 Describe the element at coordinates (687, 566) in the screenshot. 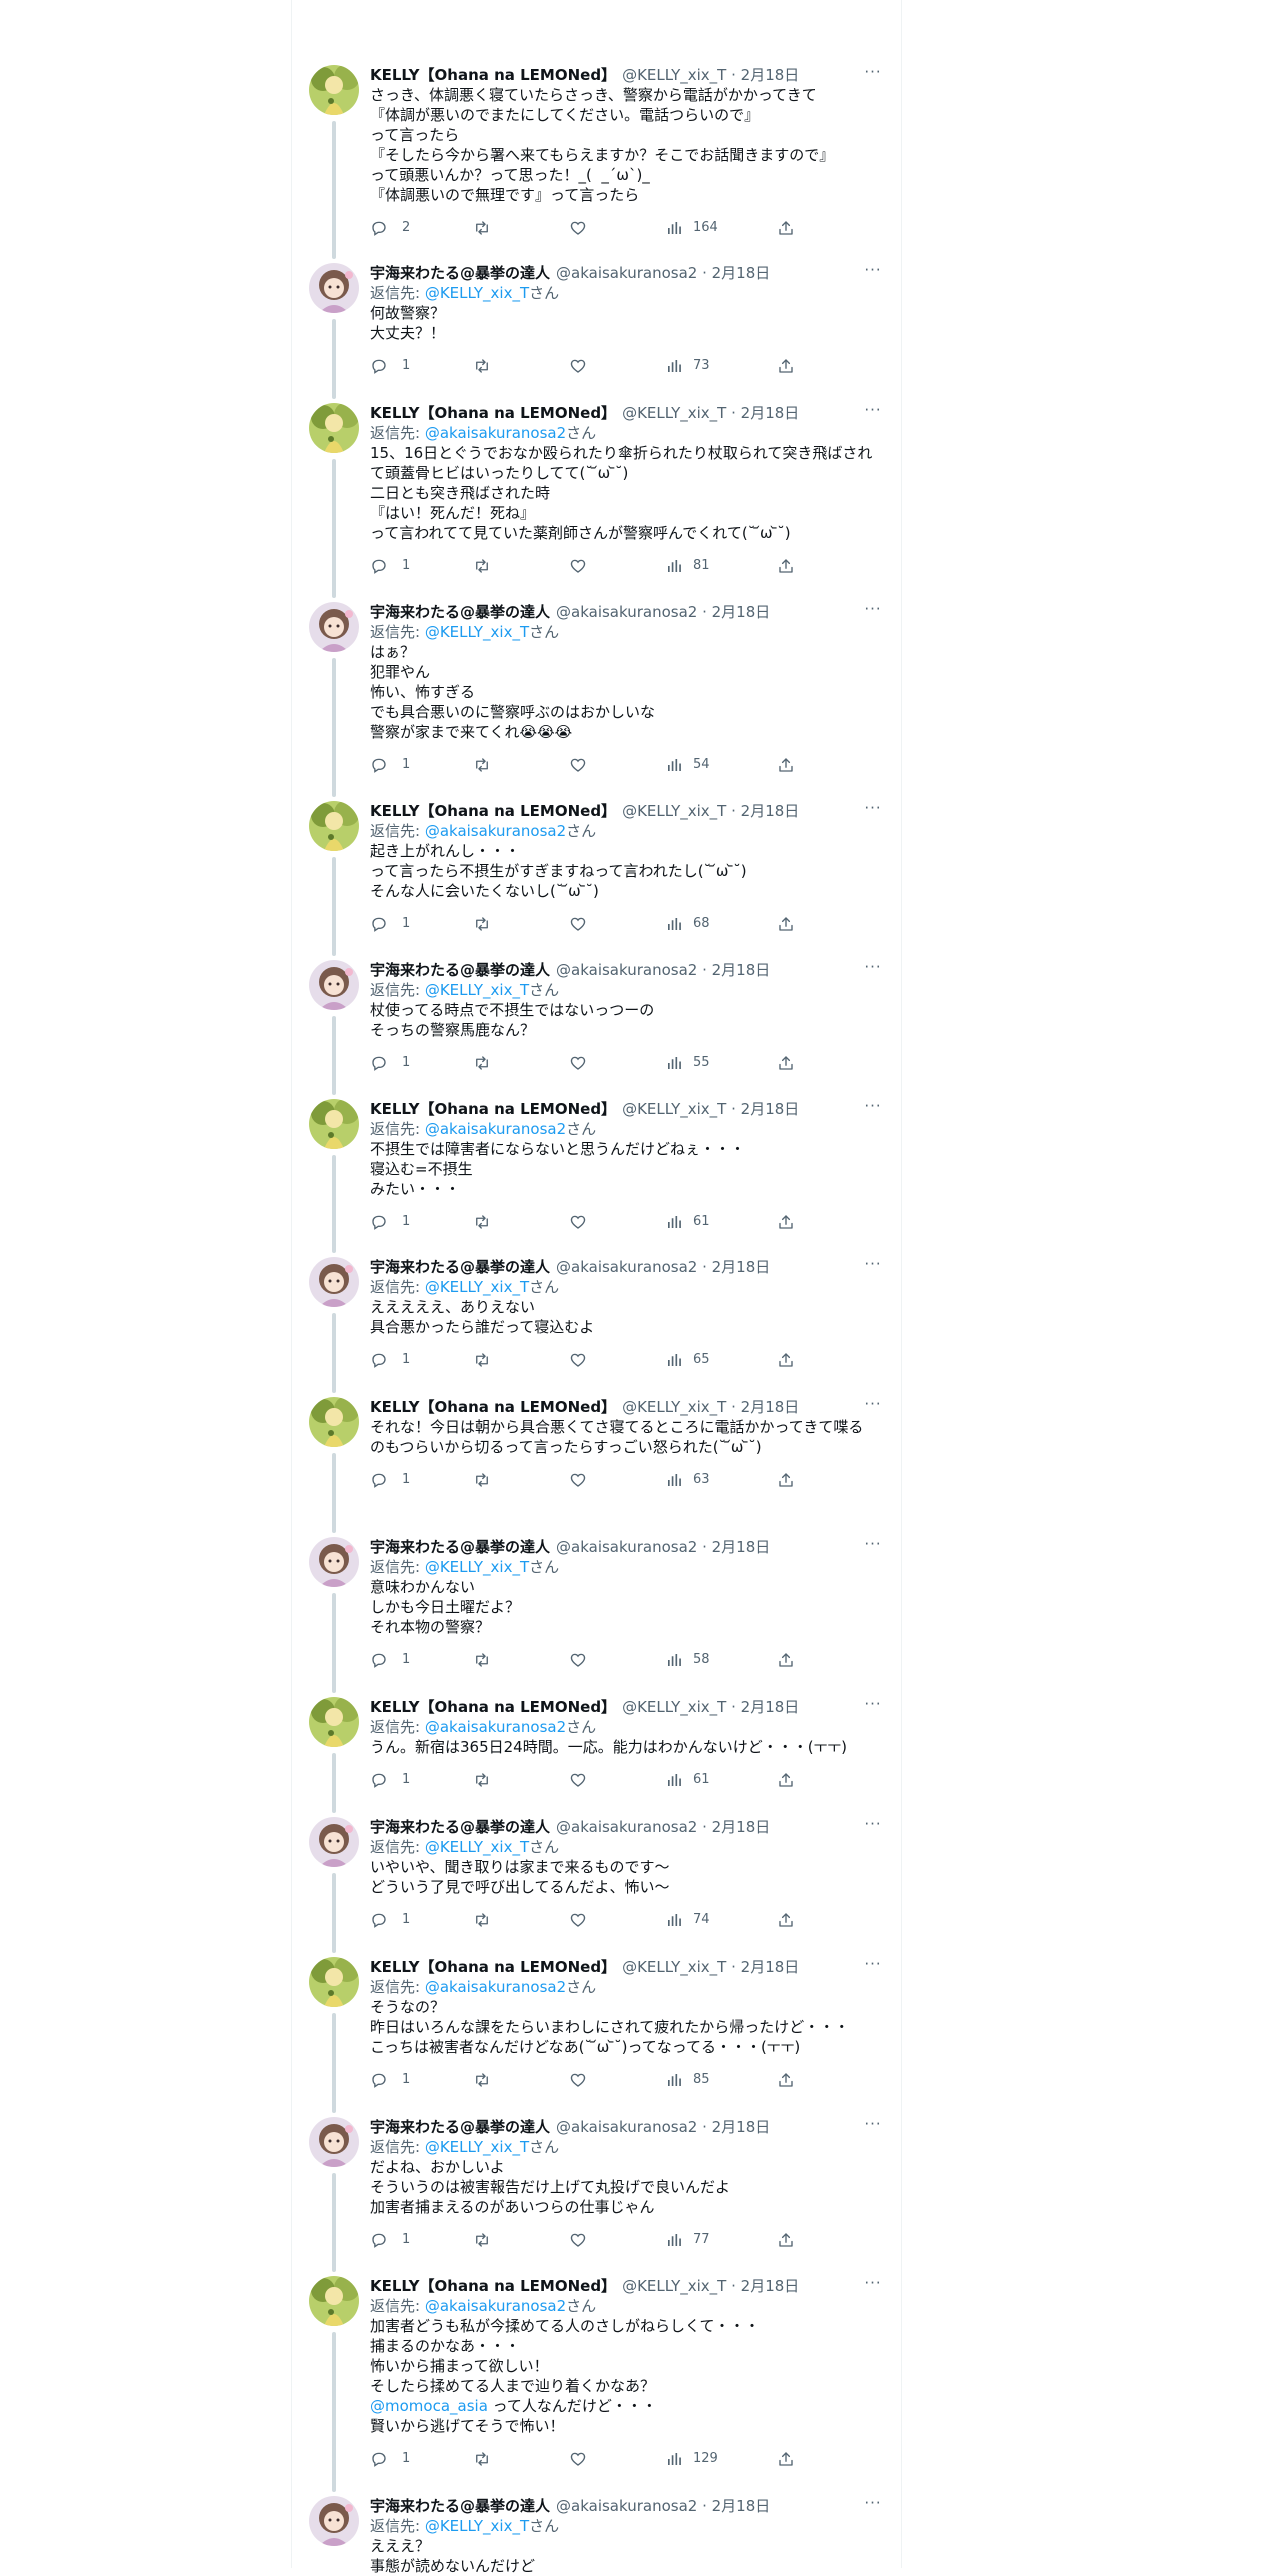

I see `views-button: 81` at that location.